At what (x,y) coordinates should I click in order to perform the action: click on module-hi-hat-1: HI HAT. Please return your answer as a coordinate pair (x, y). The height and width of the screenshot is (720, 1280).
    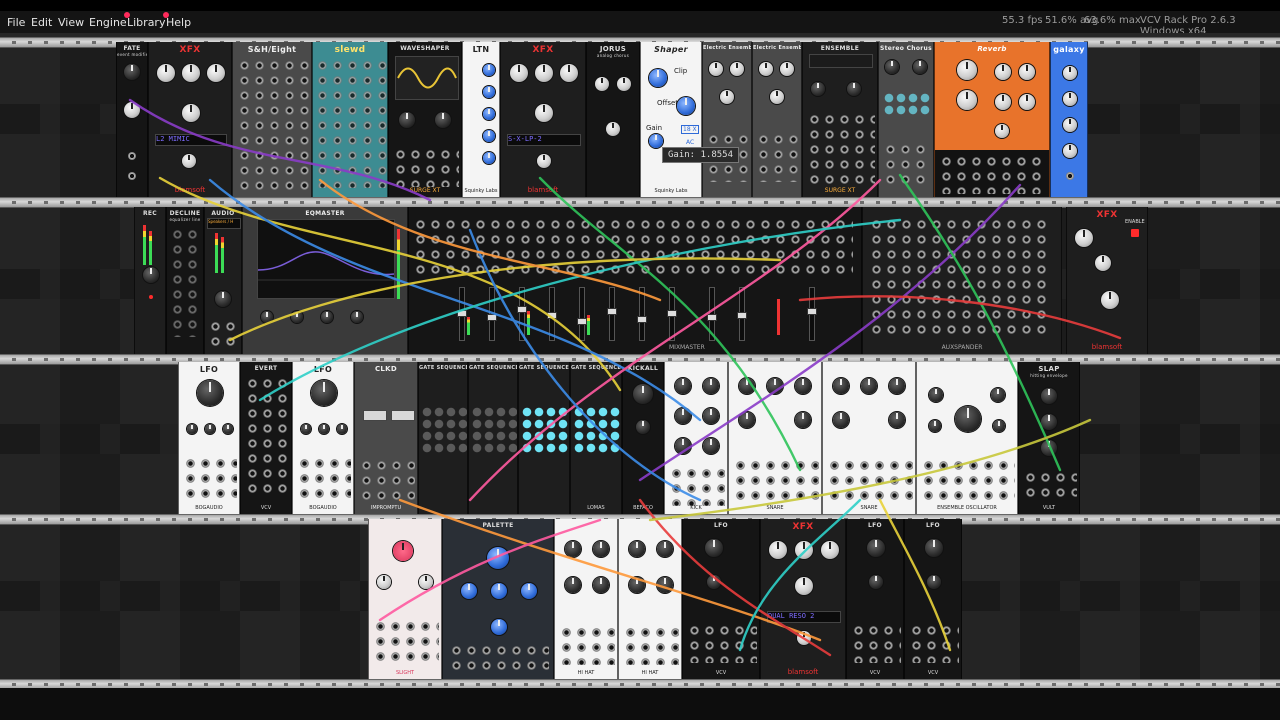
    Looking at the image, I should click on (586, 599).